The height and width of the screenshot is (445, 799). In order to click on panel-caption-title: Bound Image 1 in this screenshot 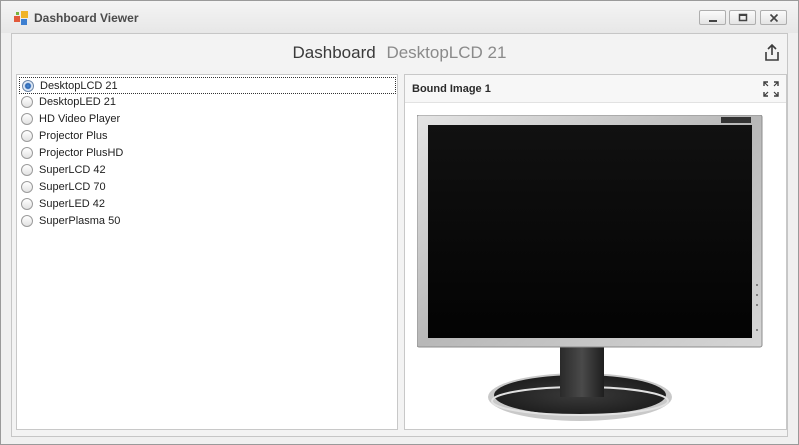, I will do `click(451, 89)`.